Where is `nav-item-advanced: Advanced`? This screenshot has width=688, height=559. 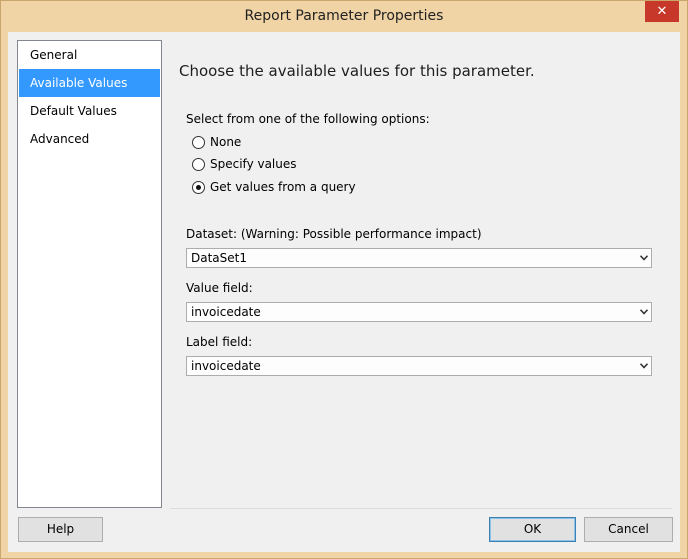 nav-item-advanced: Advanced is located at coordinates (89, 139).